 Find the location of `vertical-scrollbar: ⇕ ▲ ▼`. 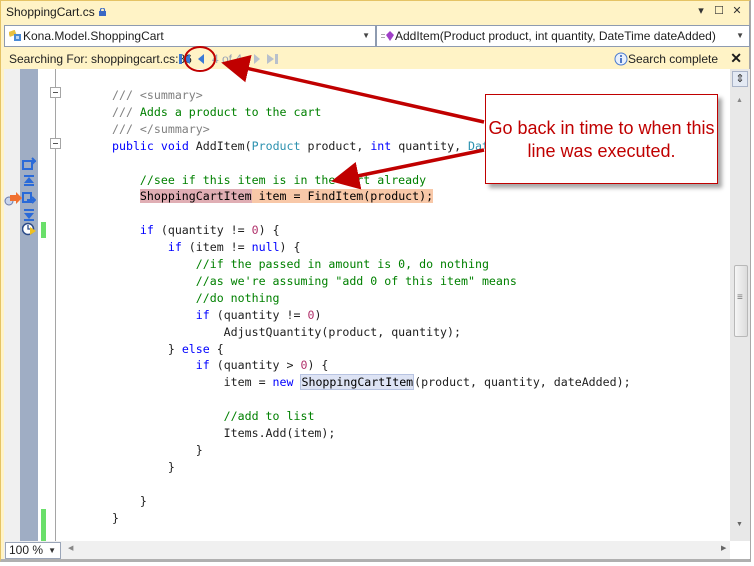

vertical-scrollbar: ⇕ ▲ ▼ is located at coordinates (740, 305).